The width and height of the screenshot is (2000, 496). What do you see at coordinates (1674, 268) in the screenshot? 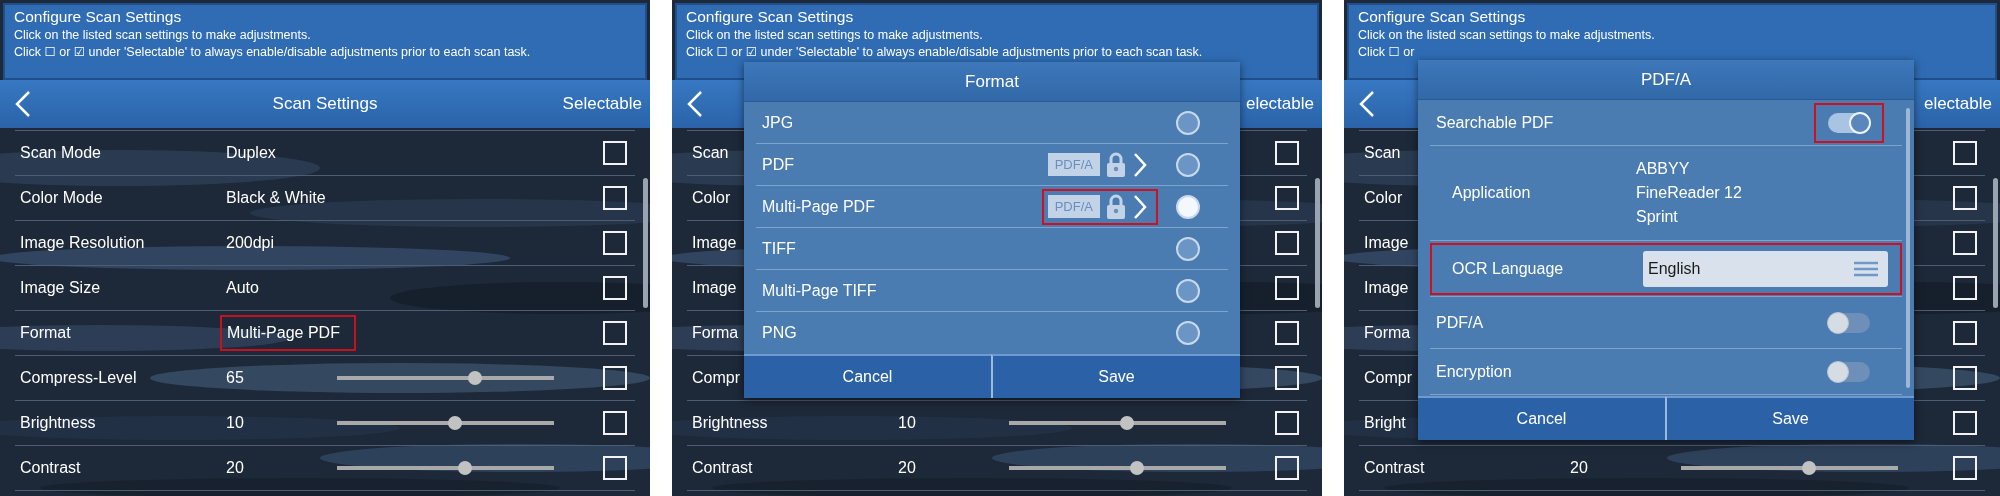
I see `select-value: English` at bounding box center [1674, 268].